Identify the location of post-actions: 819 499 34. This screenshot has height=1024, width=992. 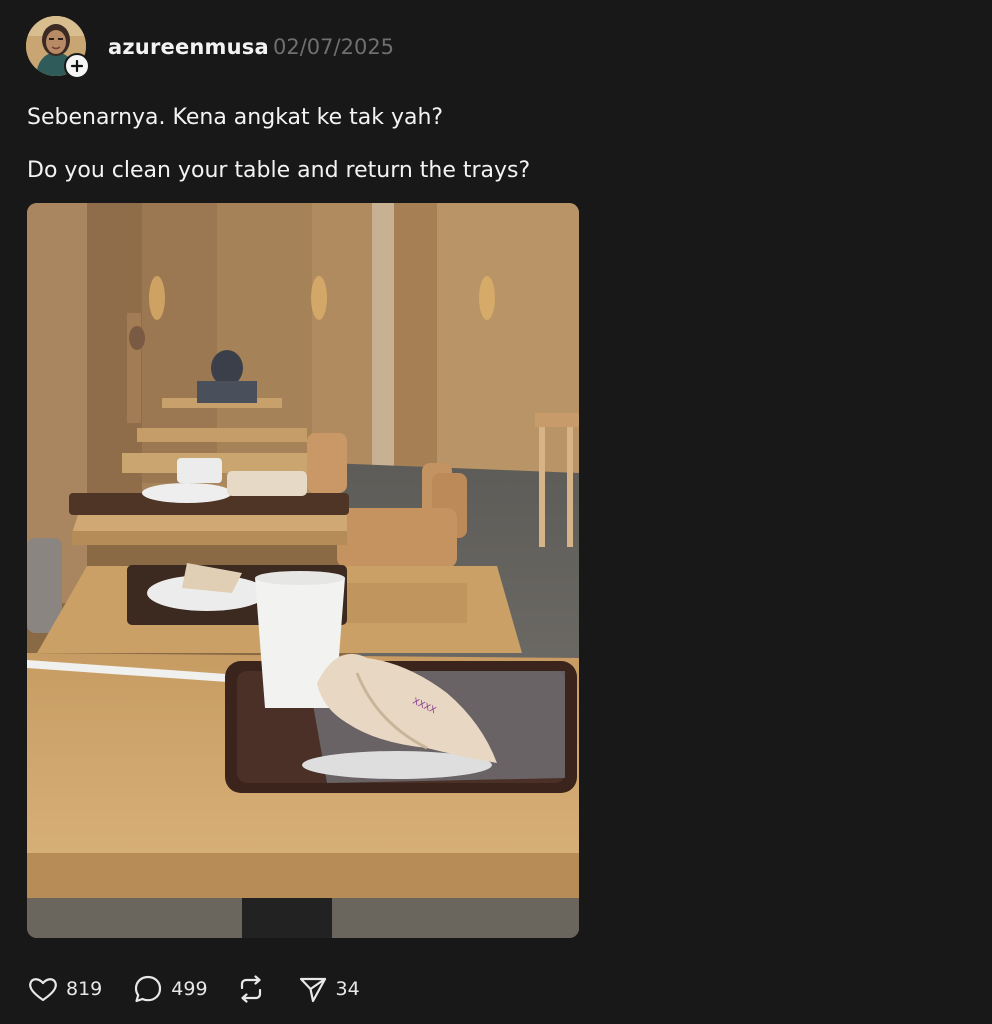
(193, 989).